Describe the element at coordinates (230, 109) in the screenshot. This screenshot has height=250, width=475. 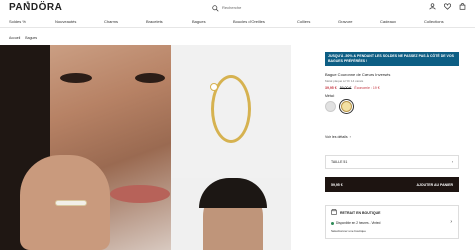
I see `ring-icon` at that location.